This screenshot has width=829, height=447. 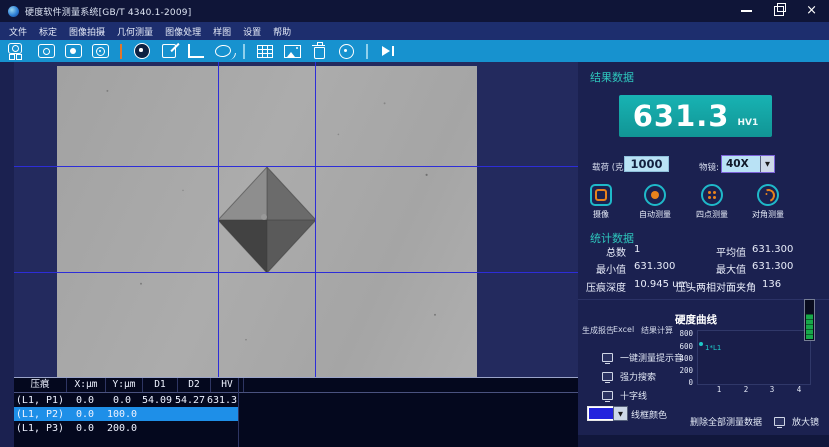 I want to click on target-icon, so click(x=142, y=51).